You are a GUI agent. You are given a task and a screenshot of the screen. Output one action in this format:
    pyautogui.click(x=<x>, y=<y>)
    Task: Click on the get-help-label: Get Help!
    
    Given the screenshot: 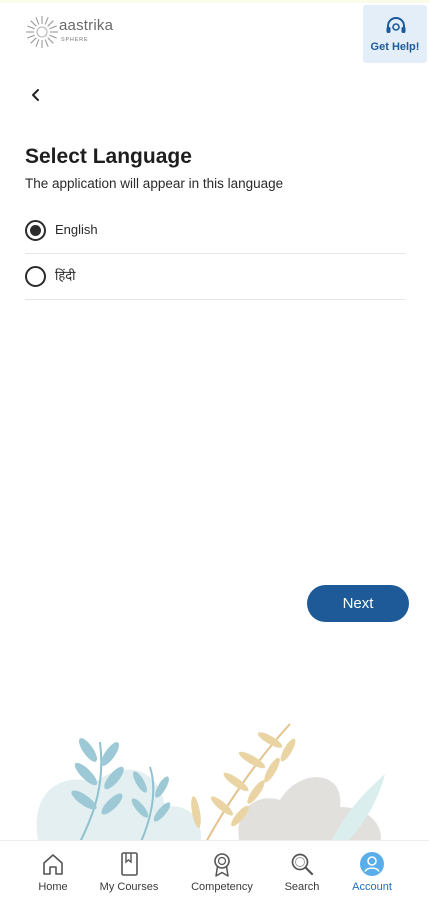 What is the action you would take?
    pyautogui.click(x=395, y=47)
    